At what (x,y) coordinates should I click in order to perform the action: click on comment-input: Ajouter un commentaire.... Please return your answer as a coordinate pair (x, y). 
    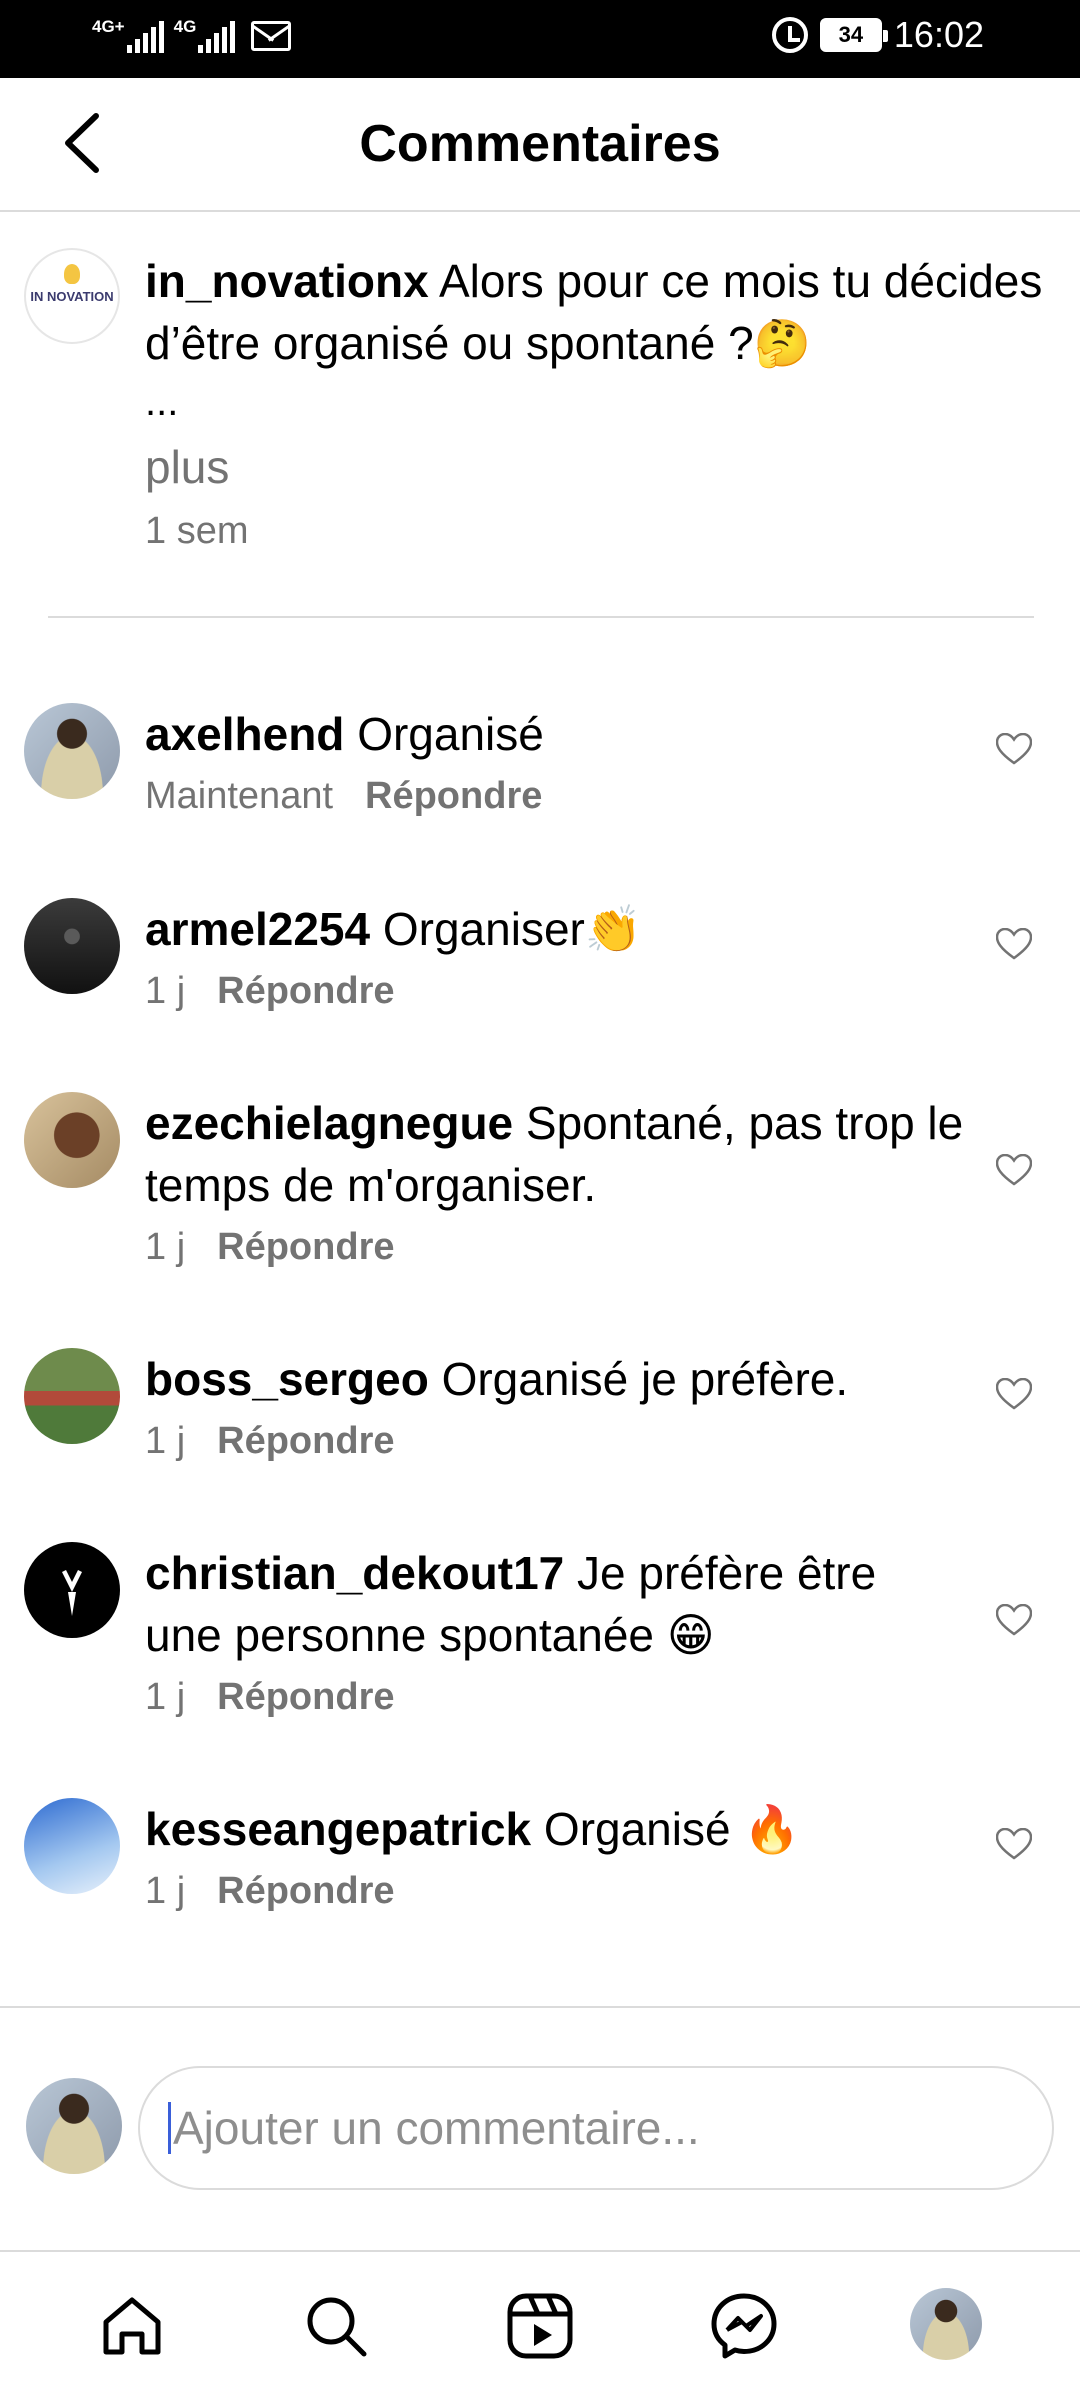
    Looking at the image, I should click on (596, 2128).